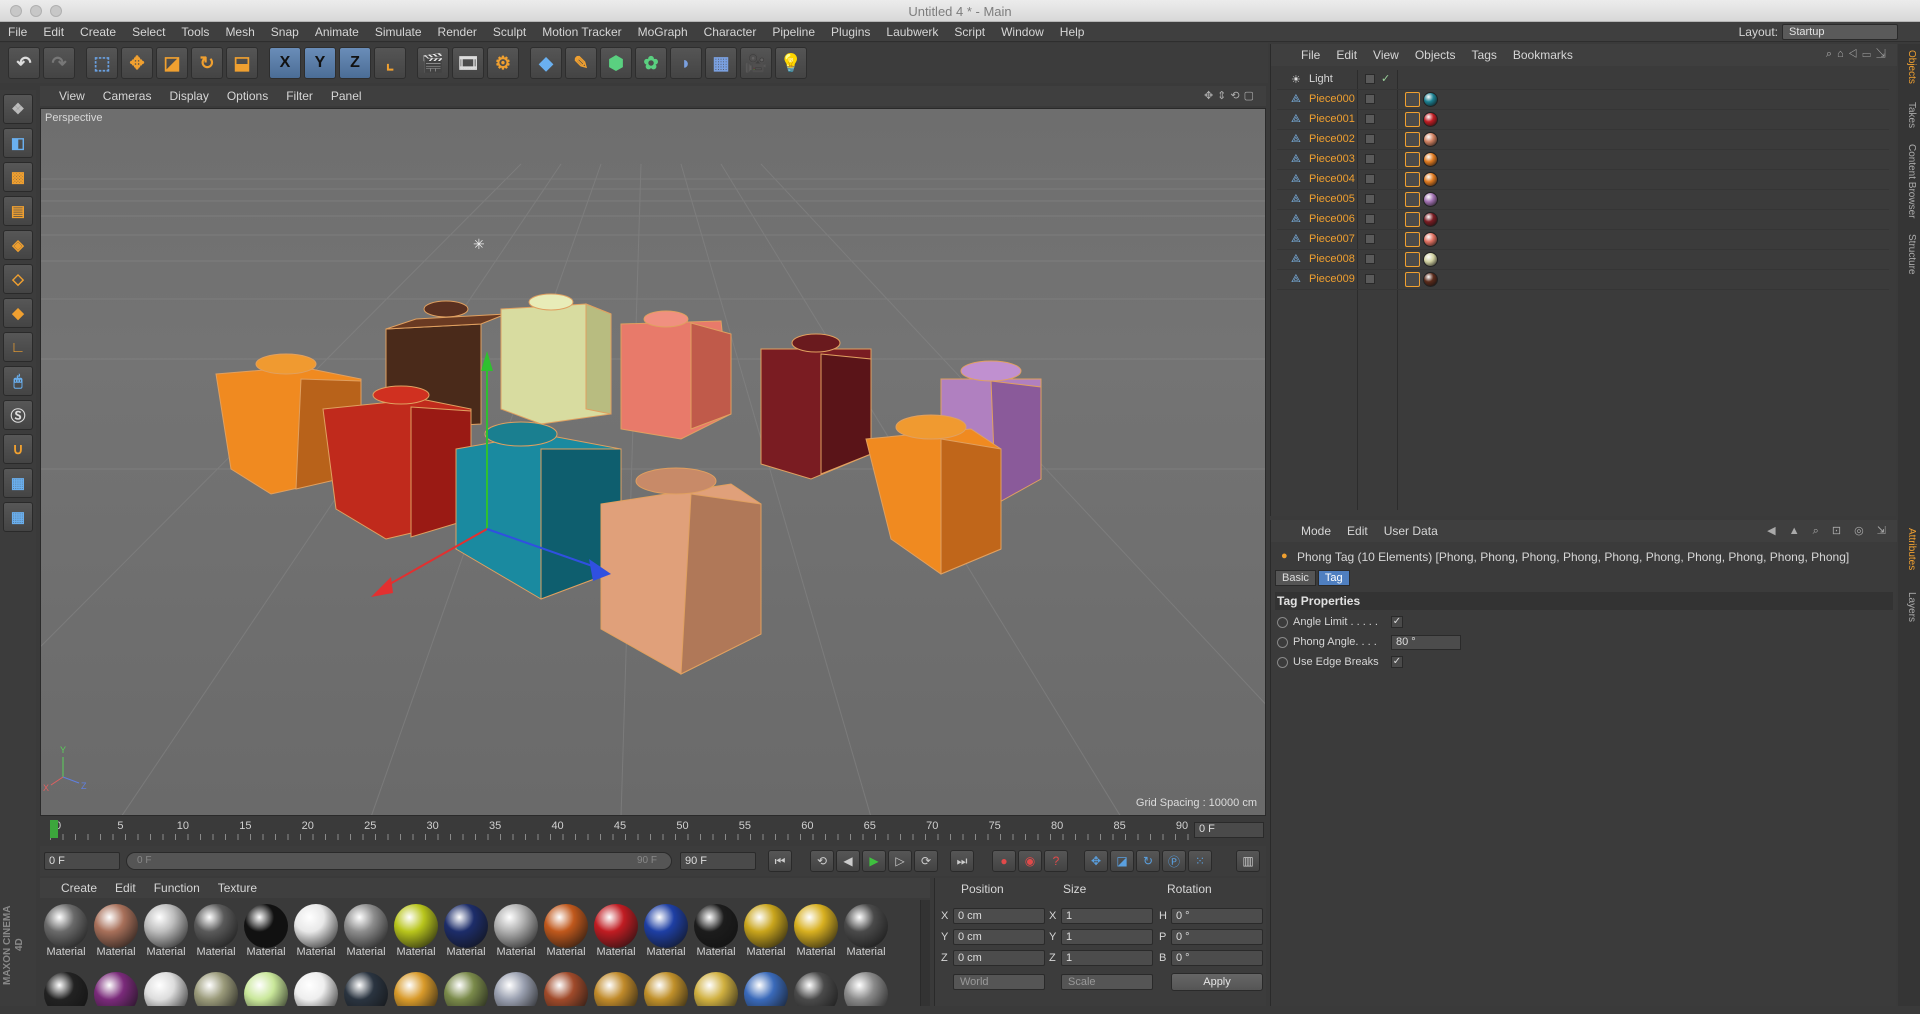  Describe the element at coordinates (962, 861) in the screenshot. I see `go-to-end-button: ⏭` at that location.